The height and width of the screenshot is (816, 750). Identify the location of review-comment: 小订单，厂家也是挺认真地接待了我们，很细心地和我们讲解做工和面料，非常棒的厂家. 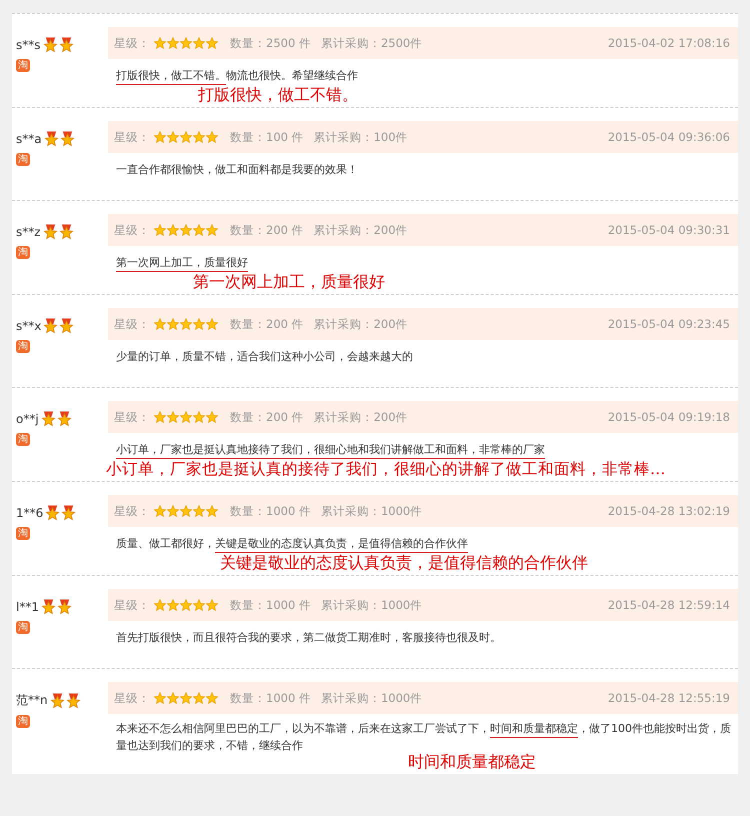
(427, 449).